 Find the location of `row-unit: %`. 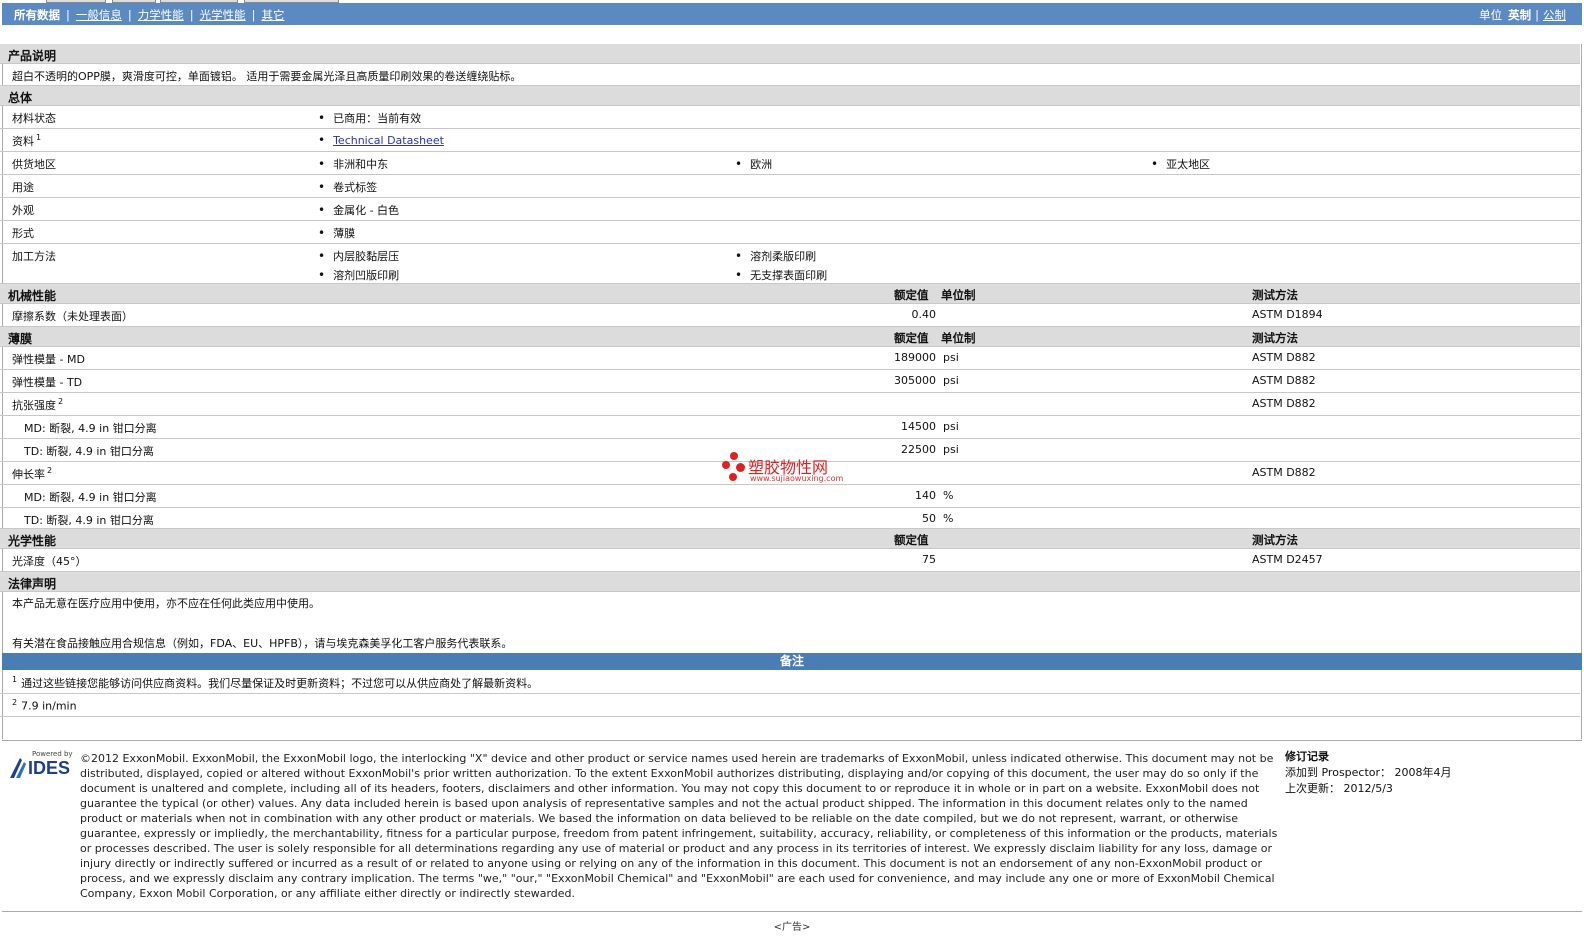

row-unit: % is located at coordinates (948, 495).